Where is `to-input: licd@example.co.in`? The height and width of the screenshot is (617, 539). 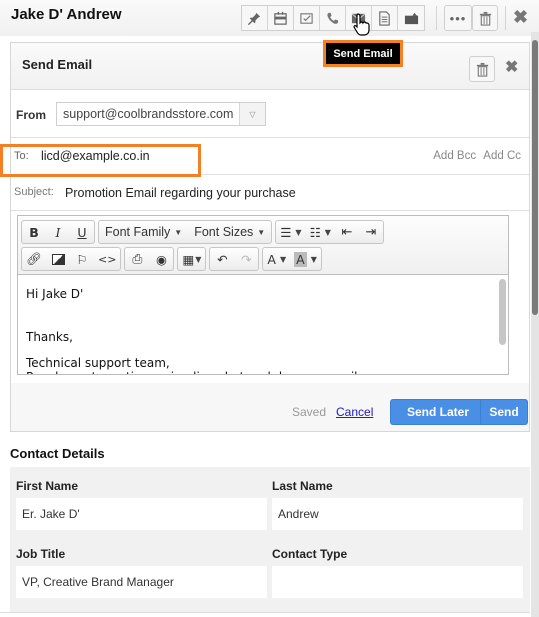 to-input: licd@example.co.in is located at coordinates (95, 156).